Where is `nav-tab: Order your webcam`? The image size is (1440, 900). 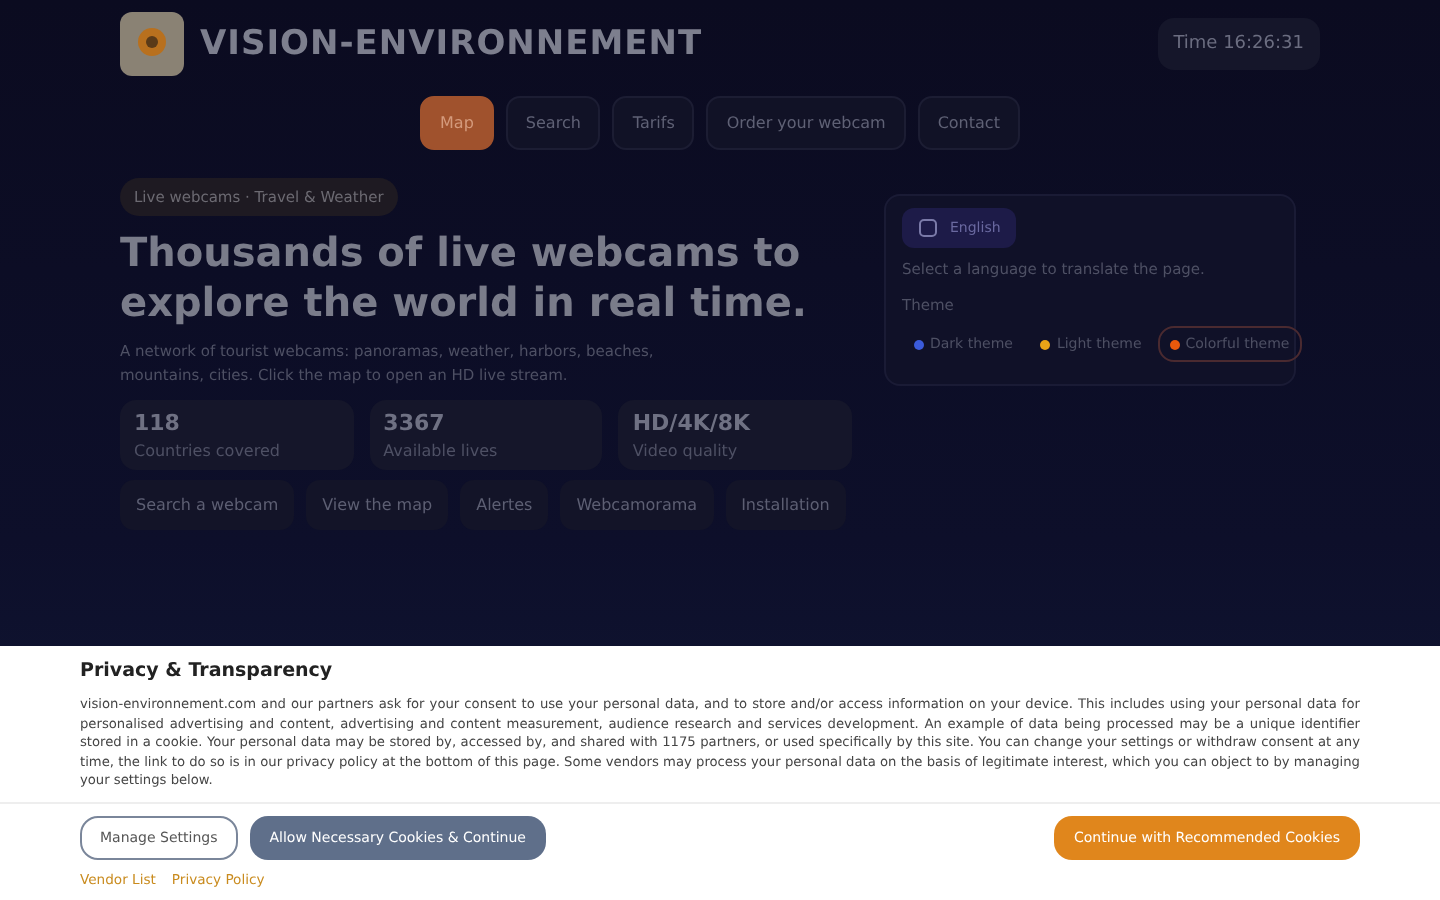
nav-tab: Order your webcam is located at coordinates (806, 123).